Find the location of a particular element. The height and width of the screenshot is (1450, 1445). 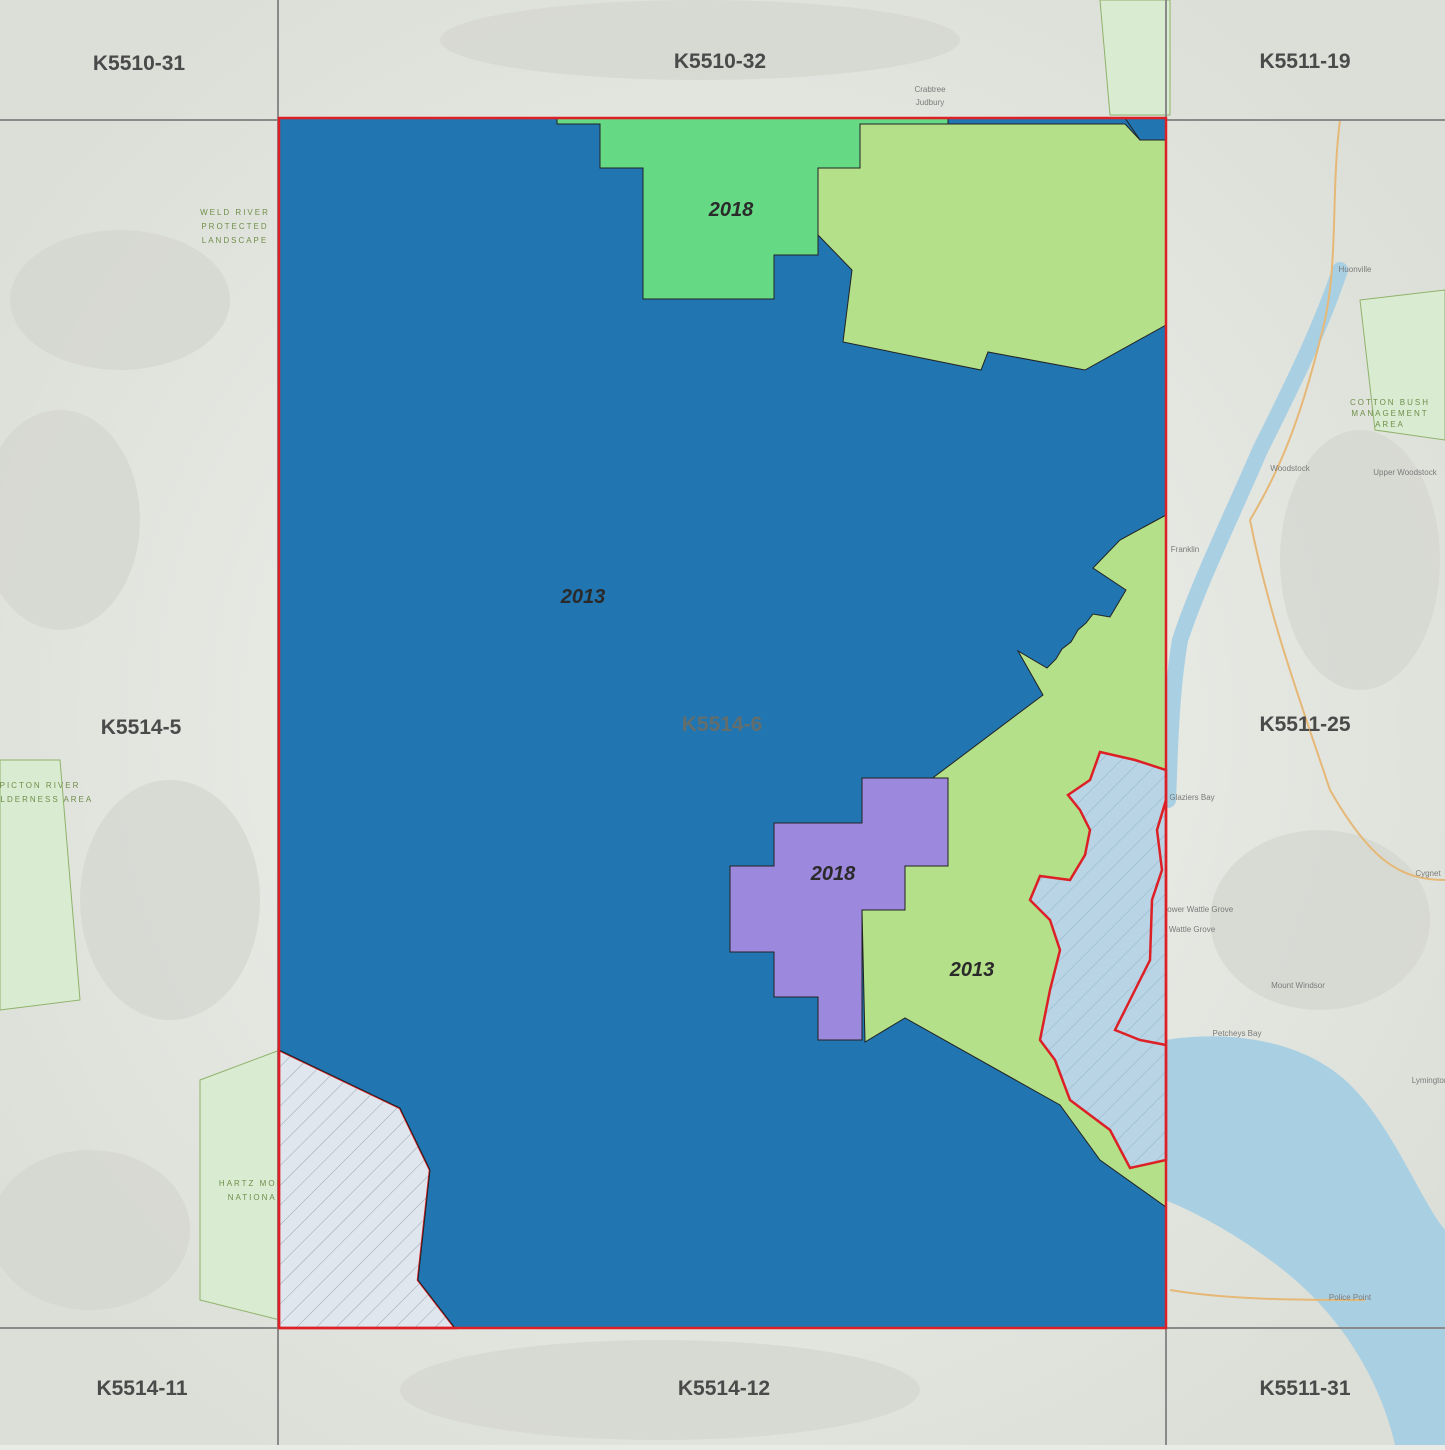

weld-river-label-1: WELD RIVER is located at coordinates (235, 212).